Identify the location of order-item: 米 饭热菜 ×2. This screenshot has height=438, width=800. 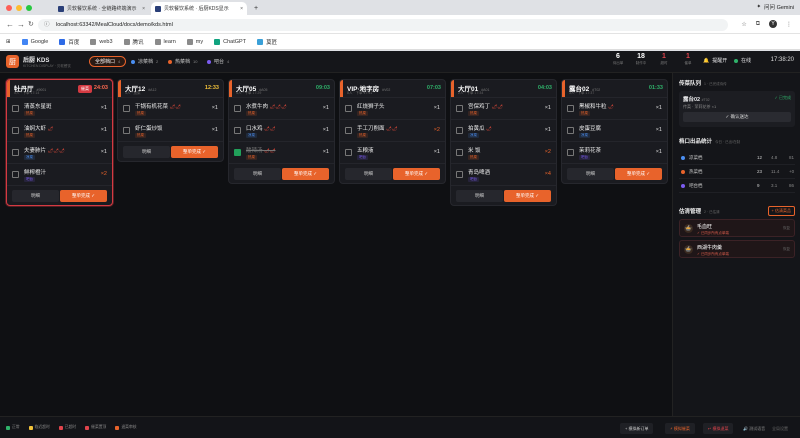
(503, 152).